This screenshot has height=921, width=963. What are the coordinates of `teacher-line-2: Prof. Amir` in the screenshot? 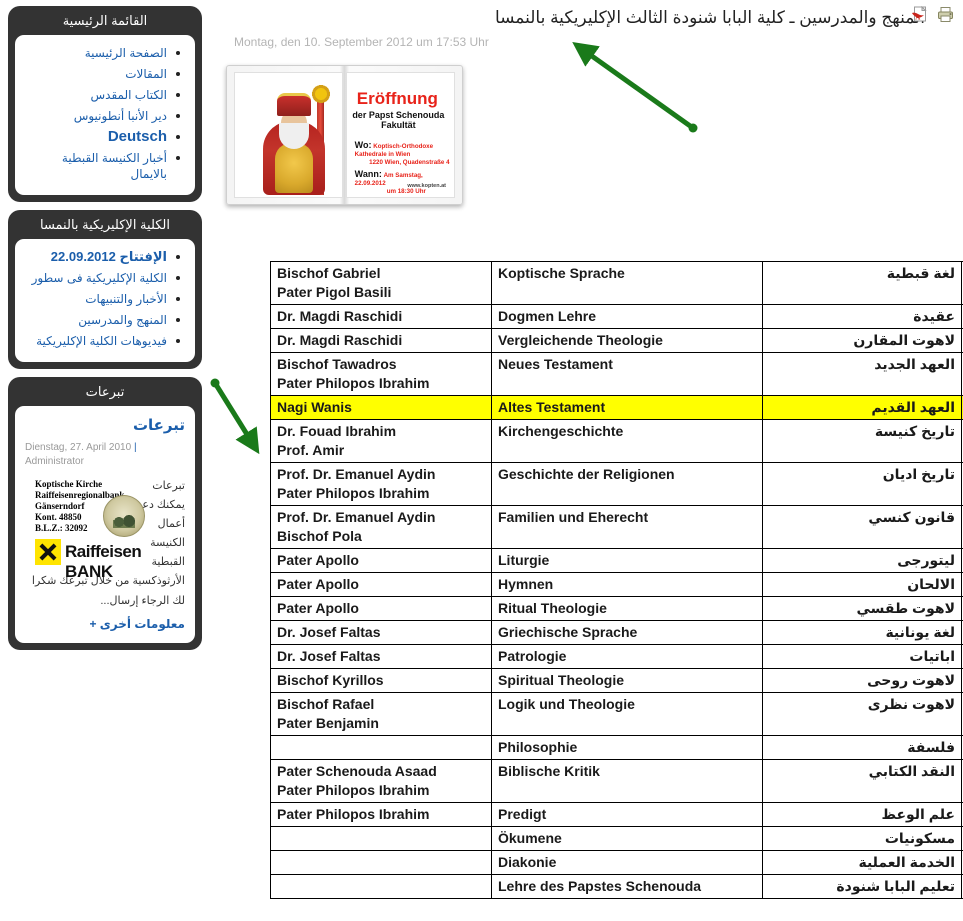 It's located at (311, 450).